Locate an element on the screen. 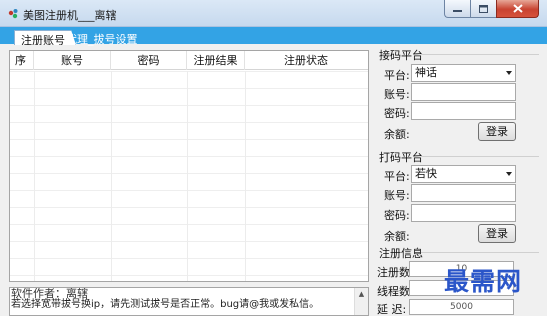 This screenshot has height=317, width=547. scroll-up-icon: ▲ is located at coordinates (361, 302).